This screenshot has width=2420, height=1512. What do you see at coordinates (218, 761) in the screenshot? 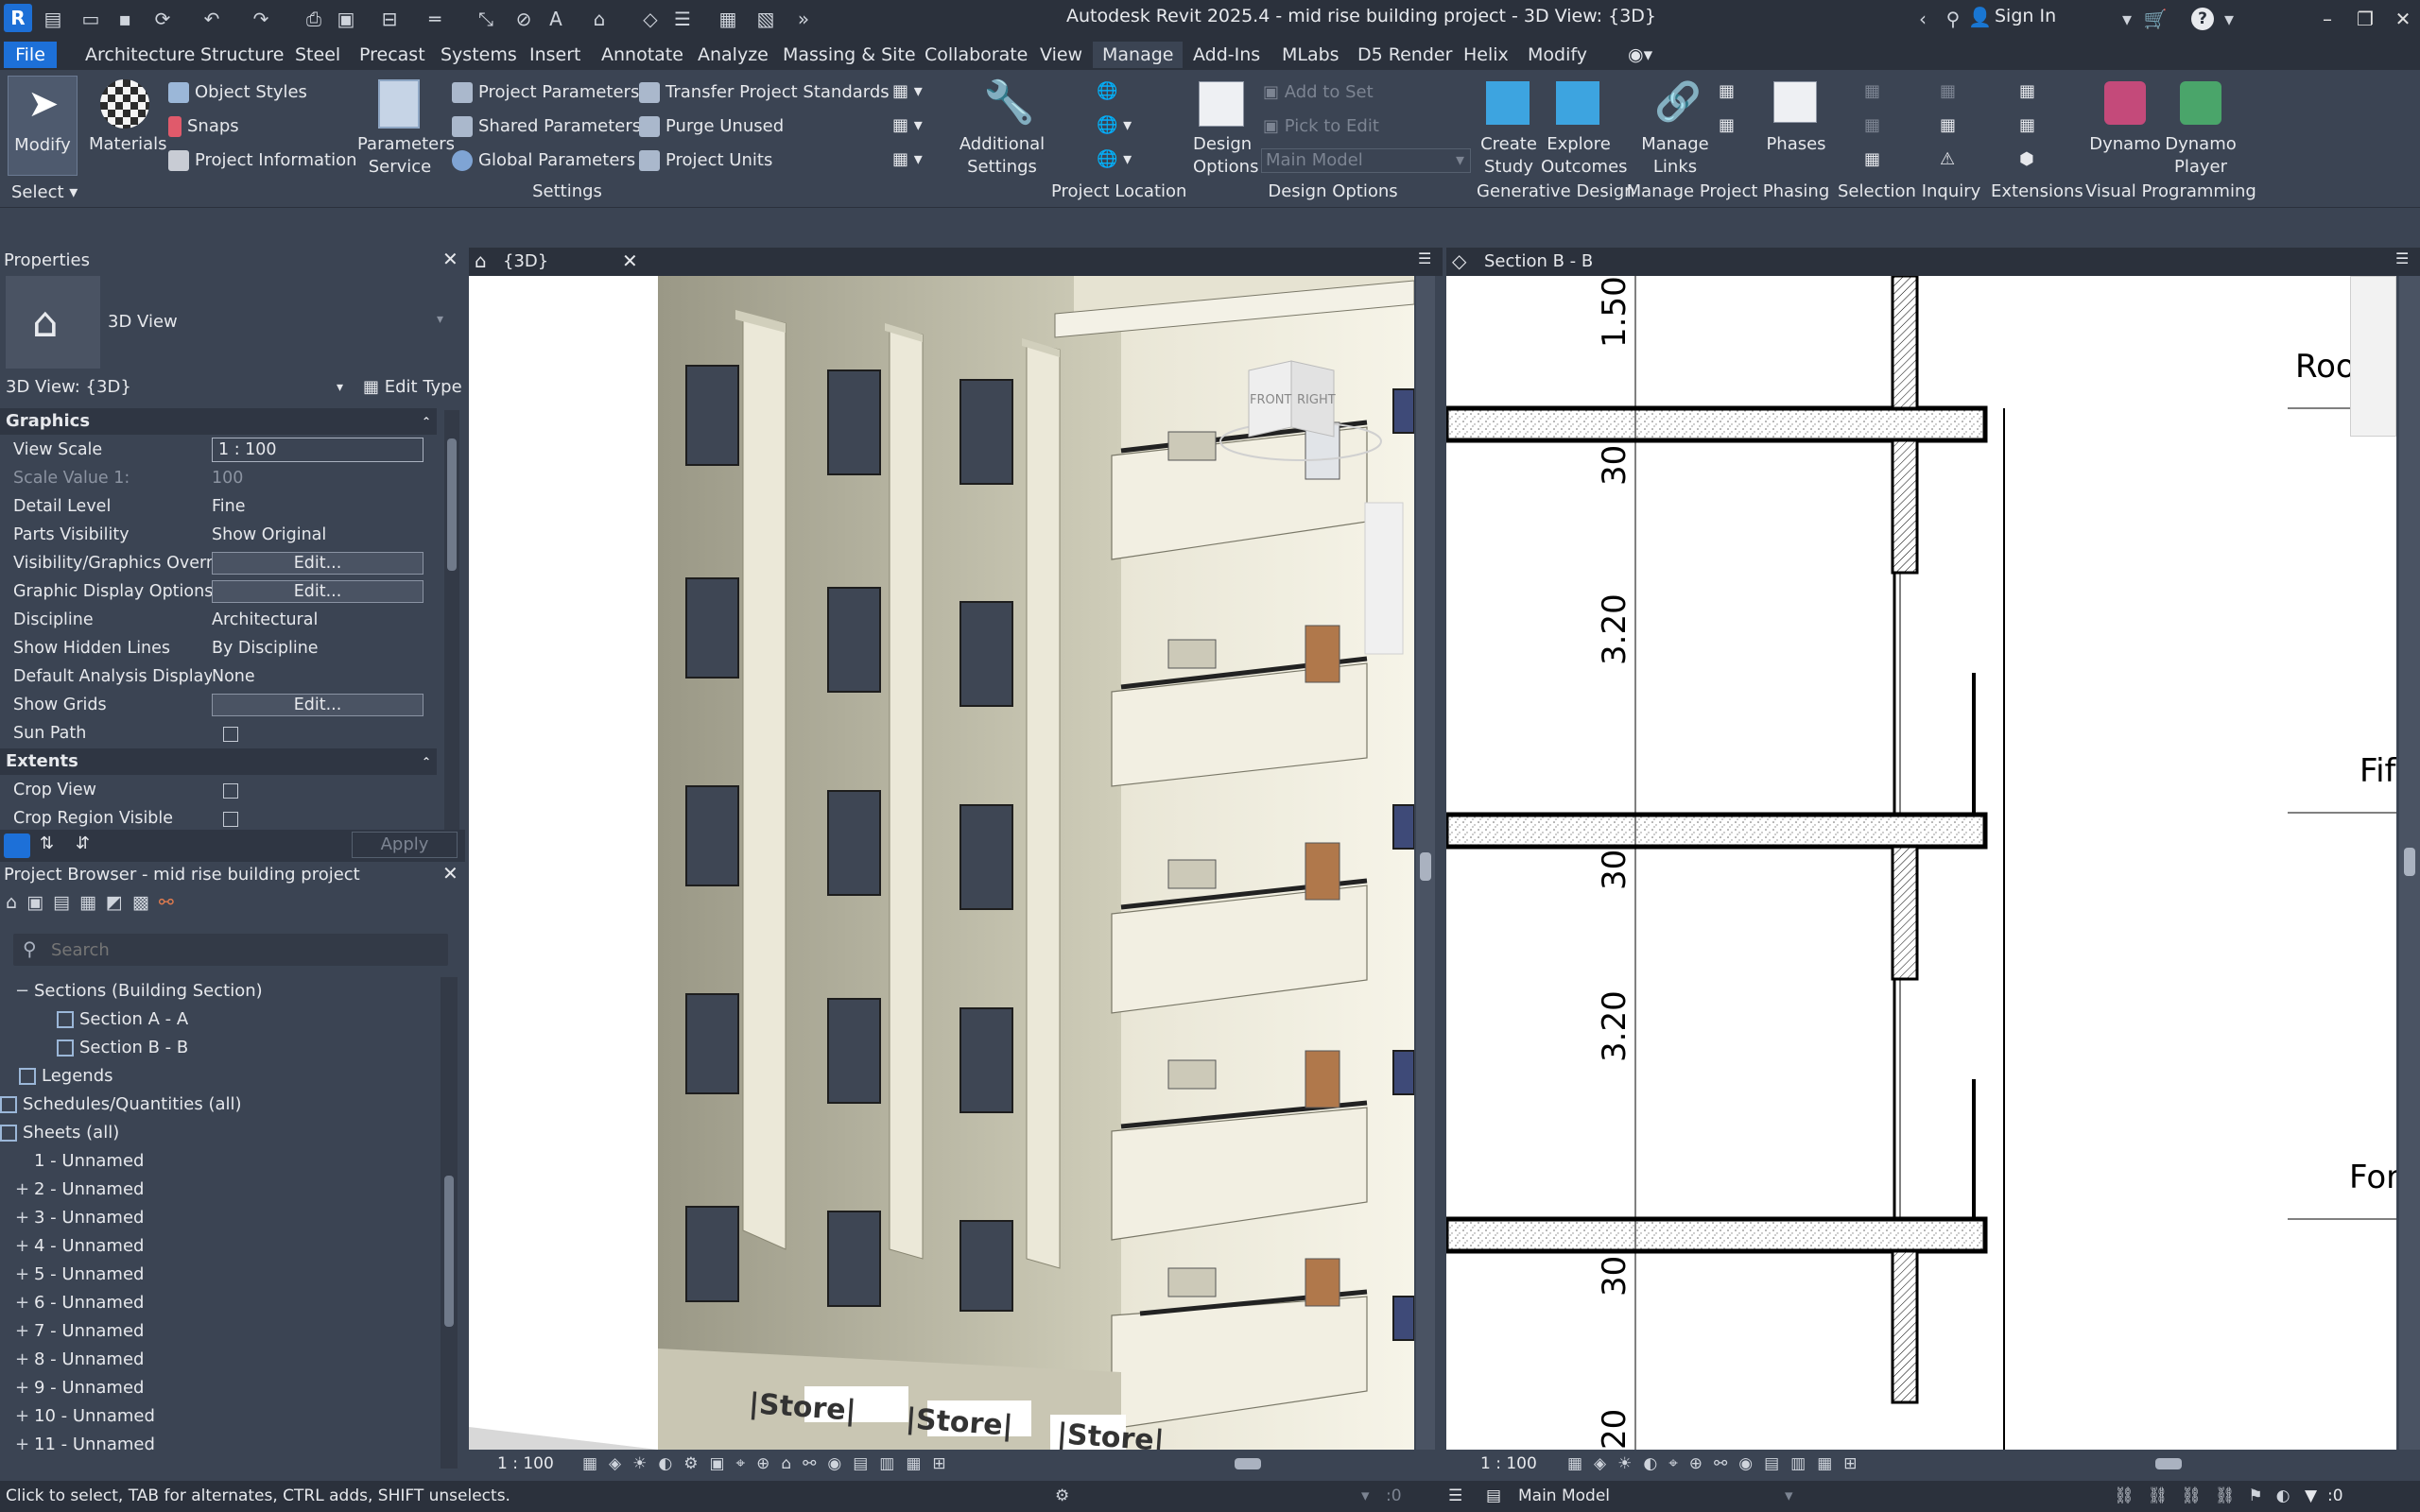
I see `extents-section-header: Extents ⌃` at bounding box center [218, 761].